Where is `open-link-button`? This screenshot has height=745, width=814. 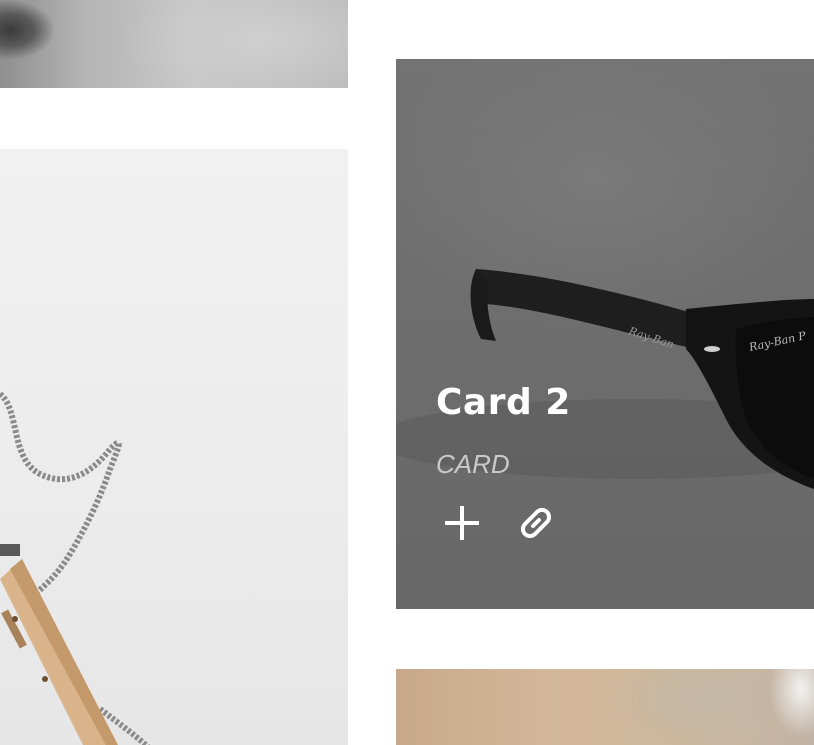
open-link-button is located at coordinates (536, 523).